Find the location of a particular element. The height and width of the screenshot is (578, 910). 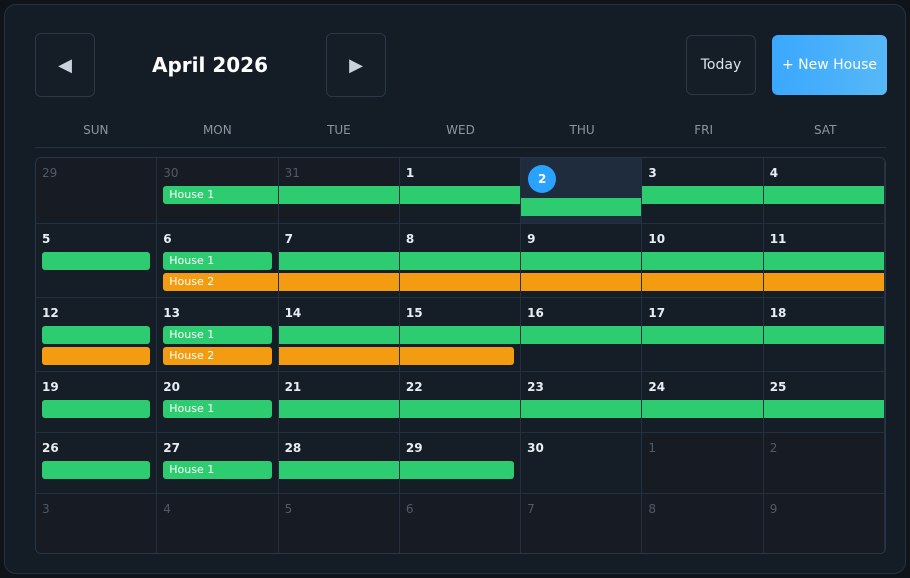

day-cell: 22 is located at coordinates (460, 402).